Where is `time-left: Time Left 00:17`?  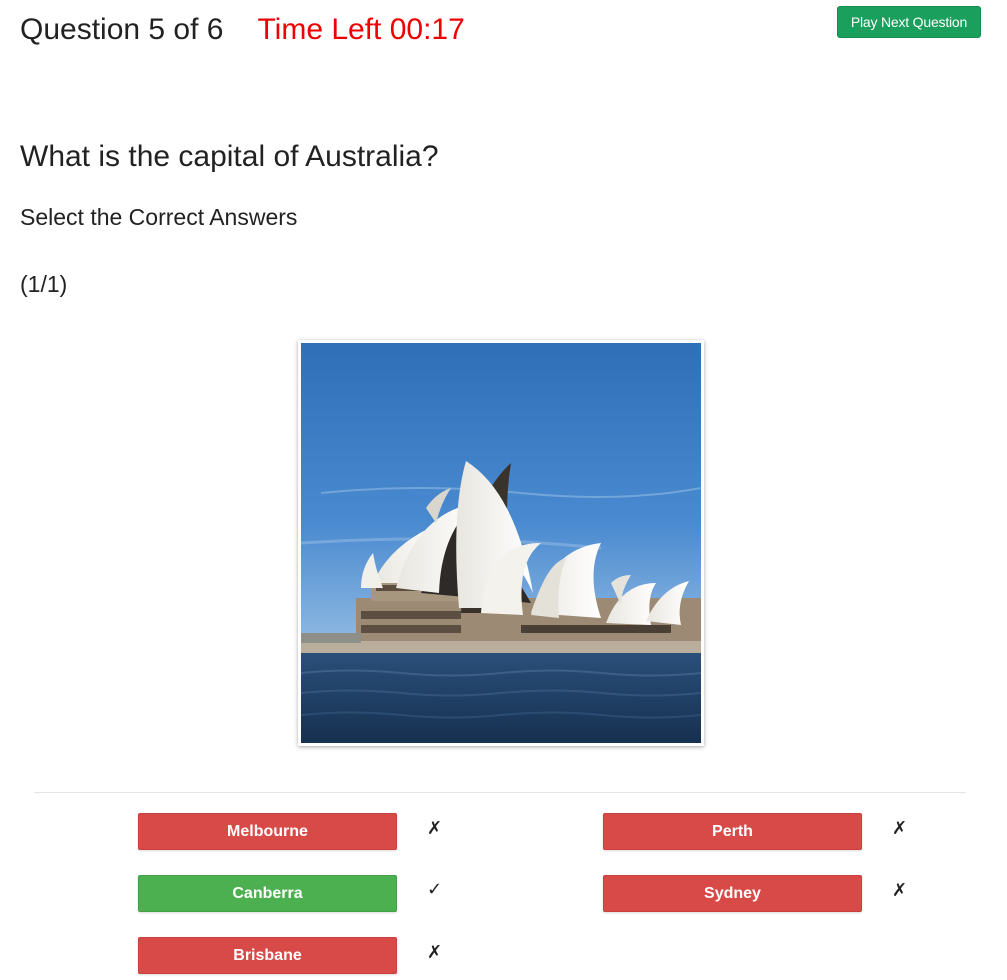 time-left: Time Left 00:17 is located at coordinates (361, 29).